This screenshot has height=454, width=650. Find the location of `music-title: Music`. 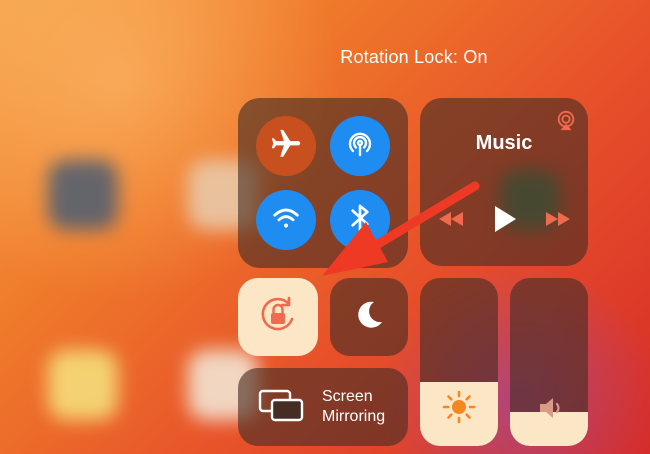

music-title: Music is located at coordinates (504, 143).